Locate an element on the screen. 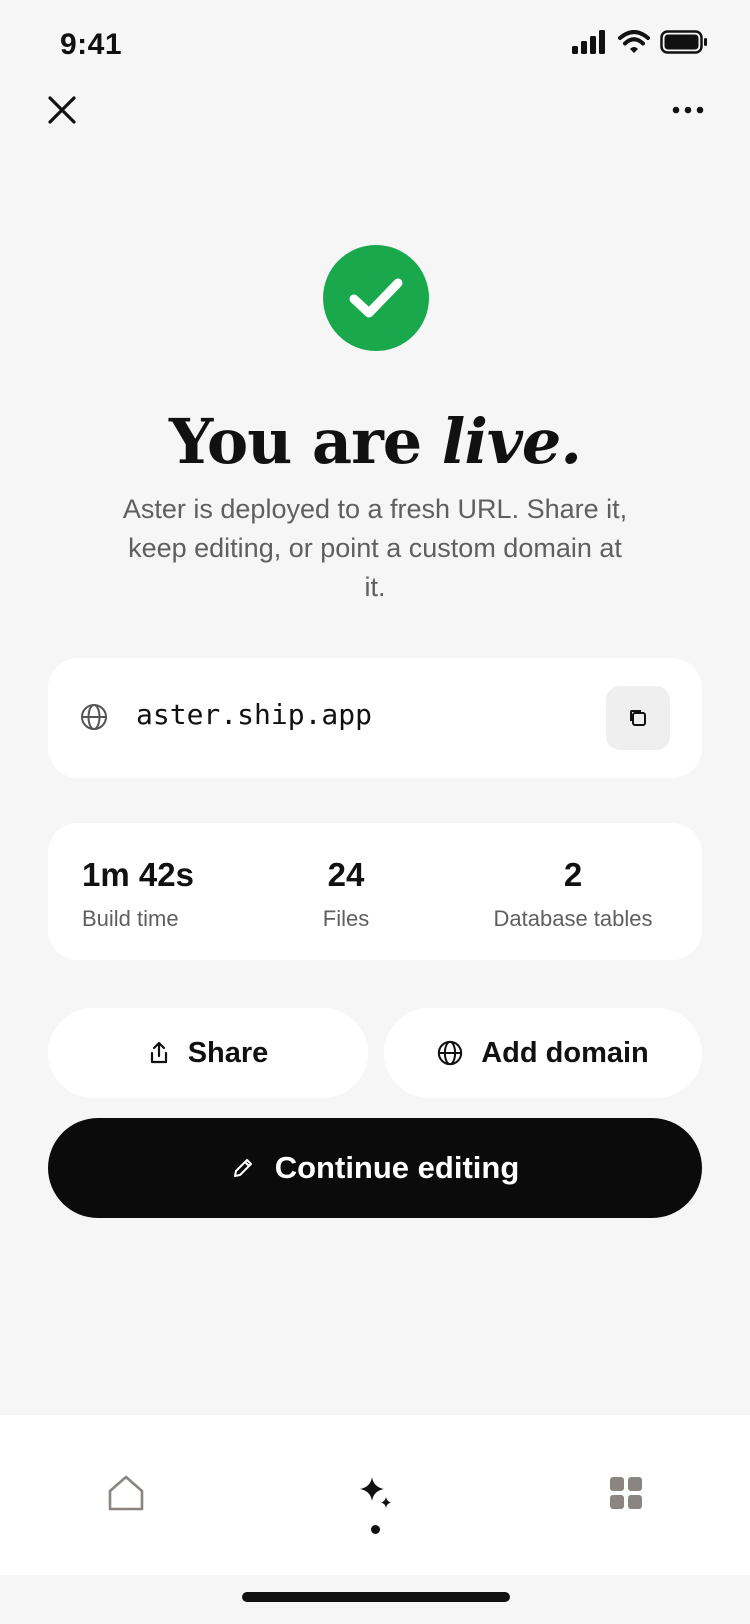  share-button: Share is located at coordinates (208, 1053).